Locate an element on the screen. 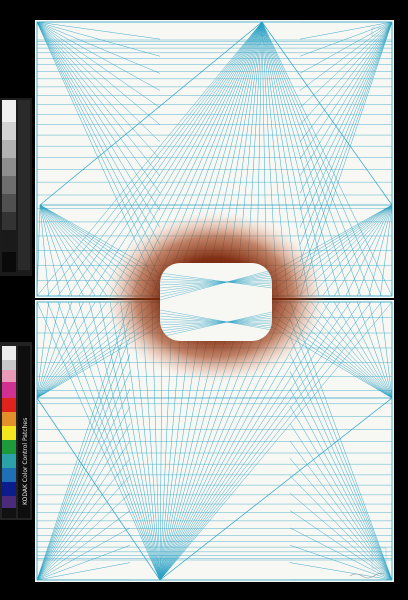 This screenshot has width=408, height=600. central-void-window is located at coordinates (216, 302).